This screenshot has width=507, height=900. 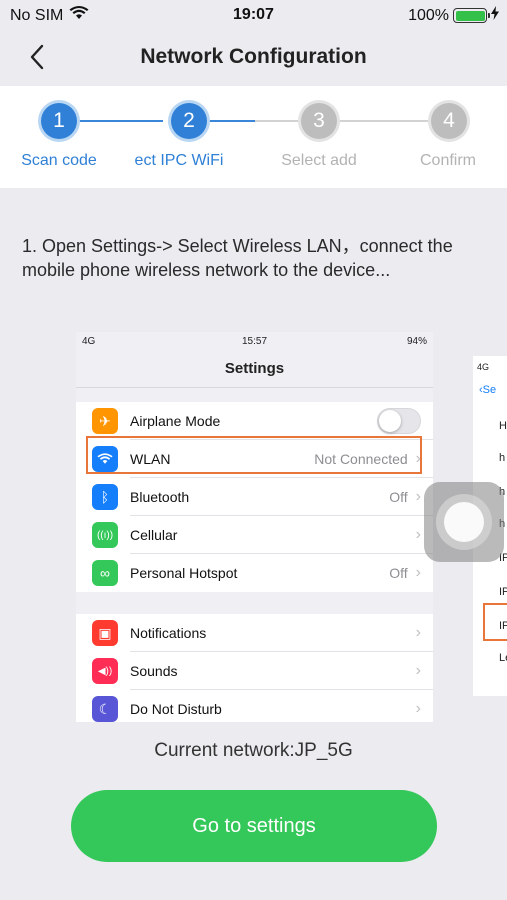 I want to click on step-2-label: ect IPC WiFi, so click(x=179, y=160).